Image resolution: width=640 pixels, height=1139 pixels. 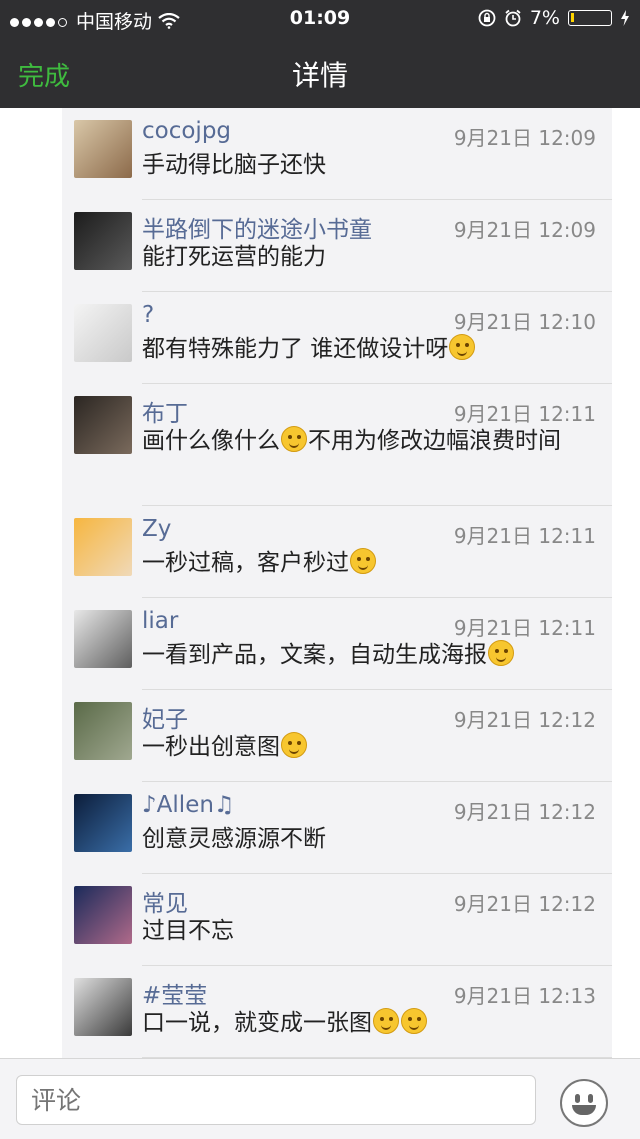 I want to click on comment-text: 都有特殊能力了 谁还做设计呀, so click(x=367, y=349).